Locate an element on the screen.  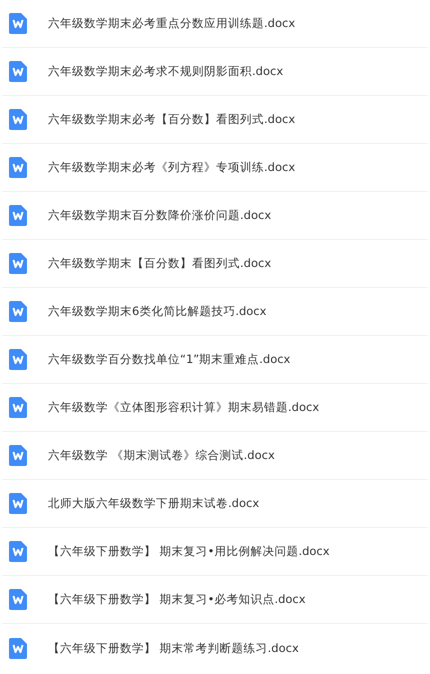
file-name: 【六年级下册数学】 期末常考判断题练习.docx is located at coordinates (173, 648).